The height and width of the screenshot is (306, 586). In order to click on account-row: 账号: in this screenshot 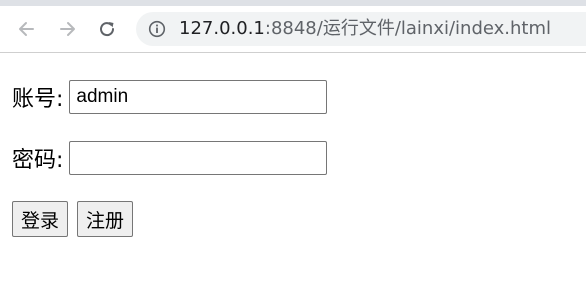, I will do `click(170, 97)`.